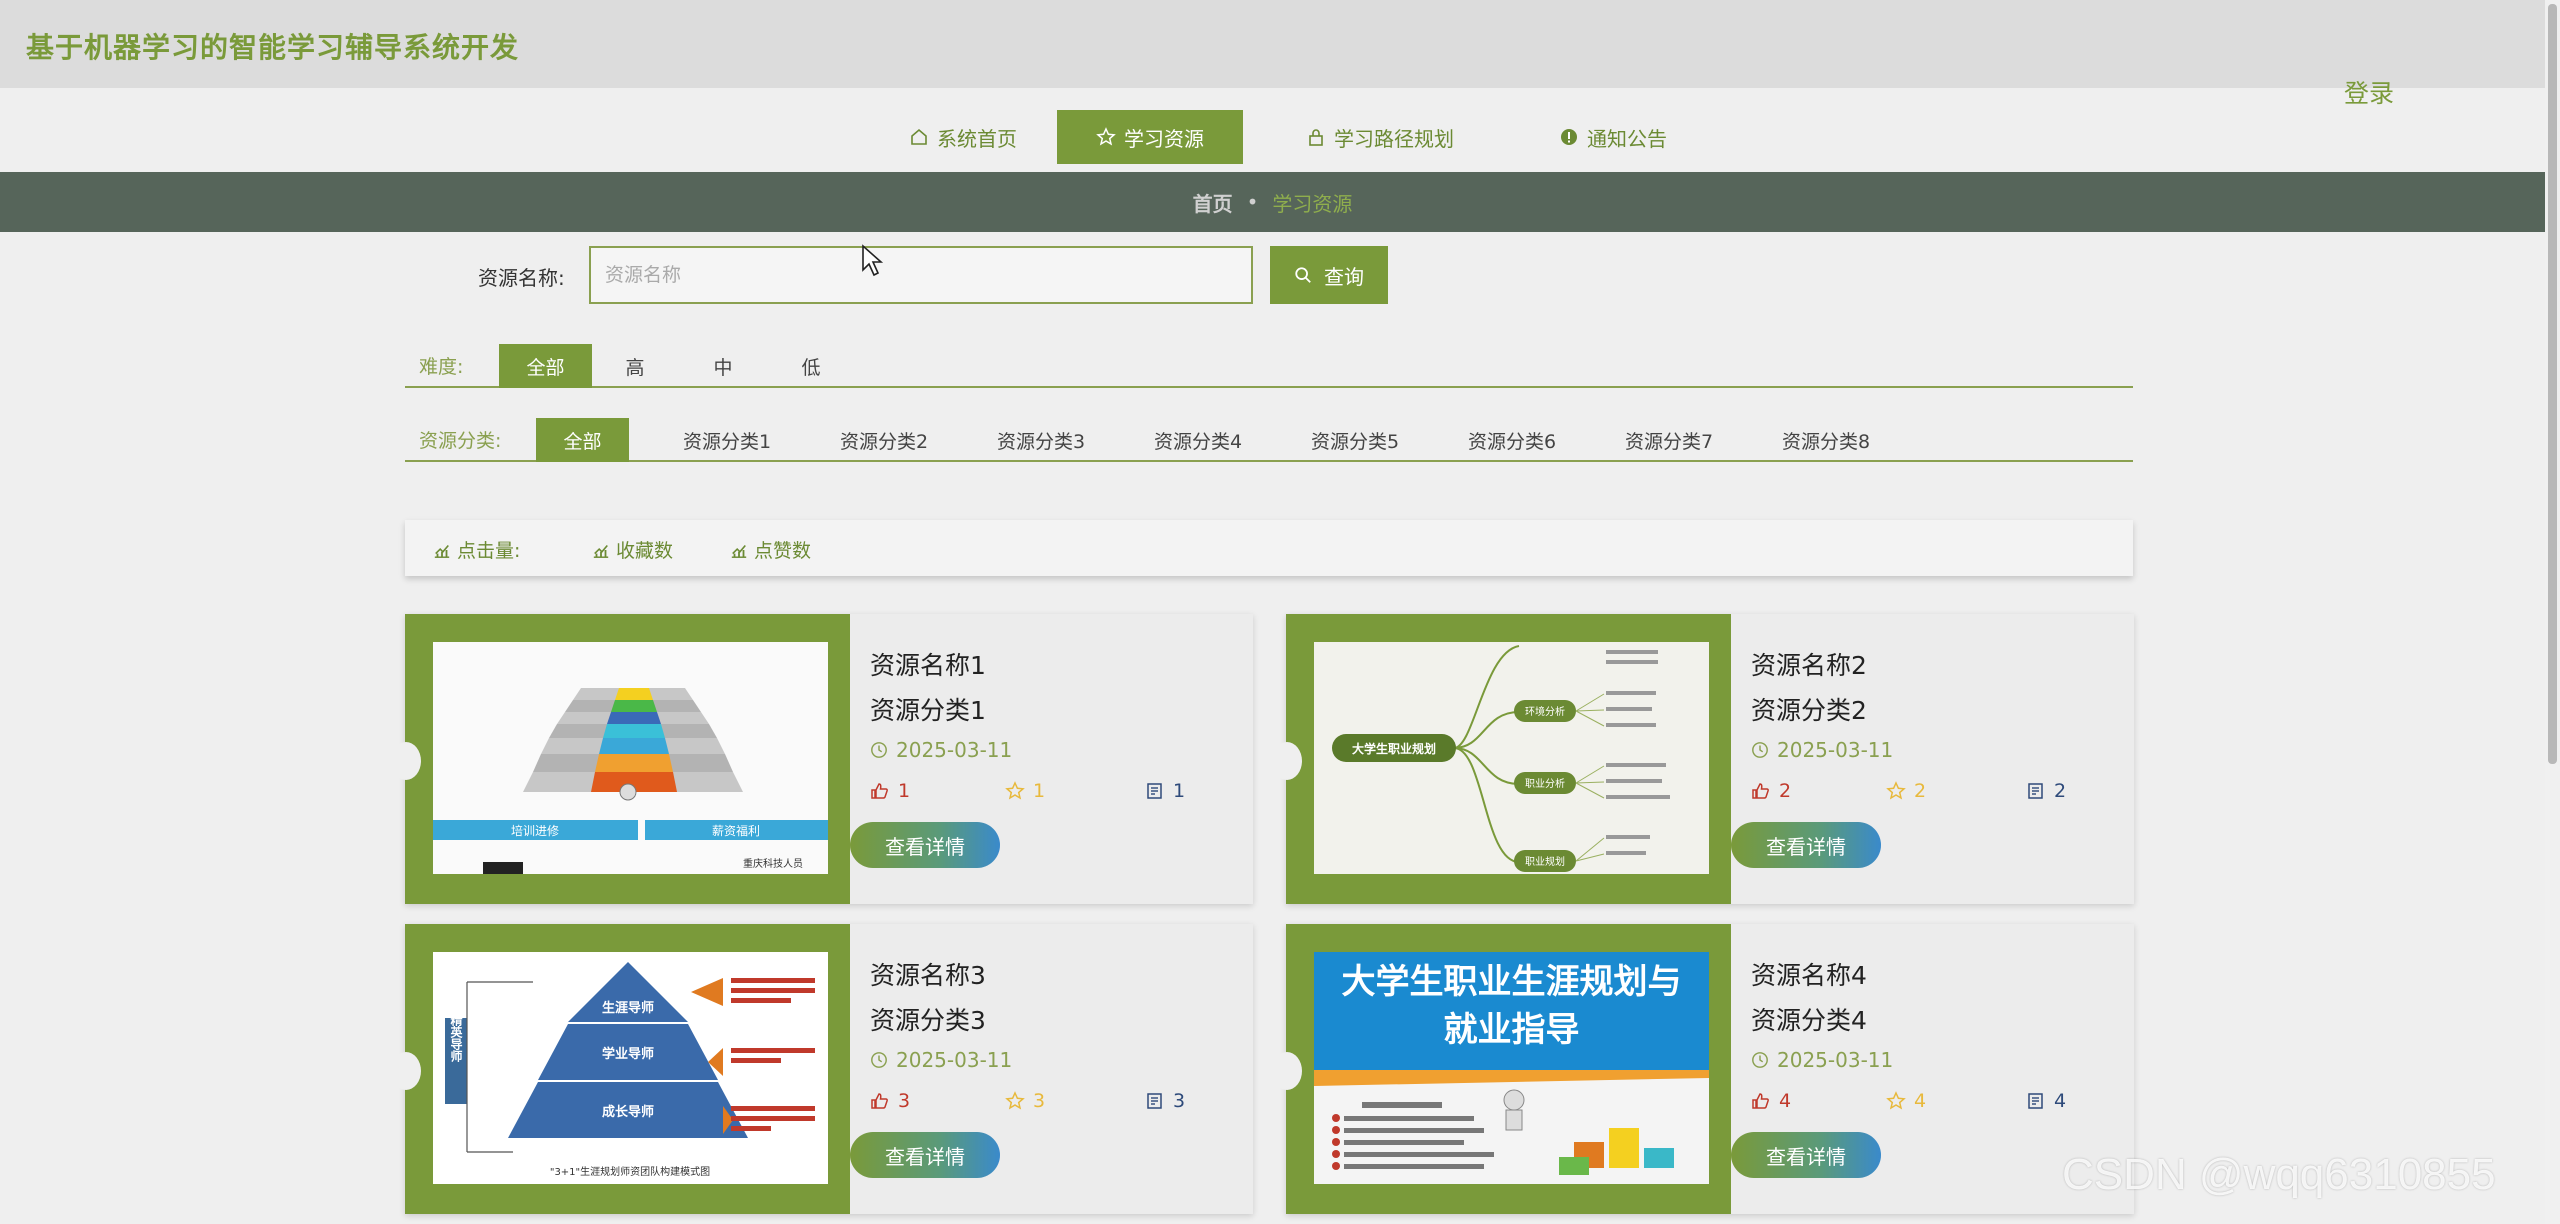  Describe the element at coordinates (928, 664) in the screenshot. I see `card-title: 资源名称1` at that location.